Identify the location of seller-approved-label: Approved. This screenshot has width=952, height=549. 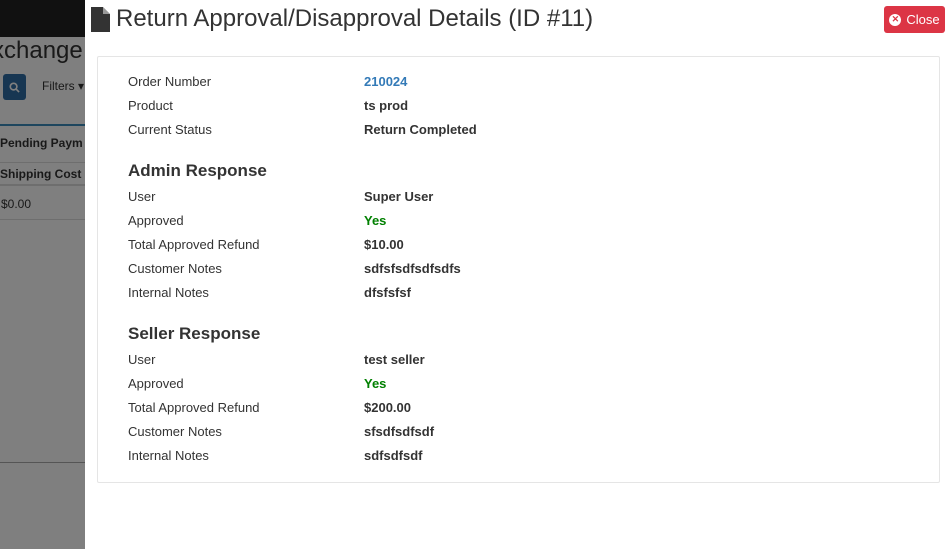
(156, 383).